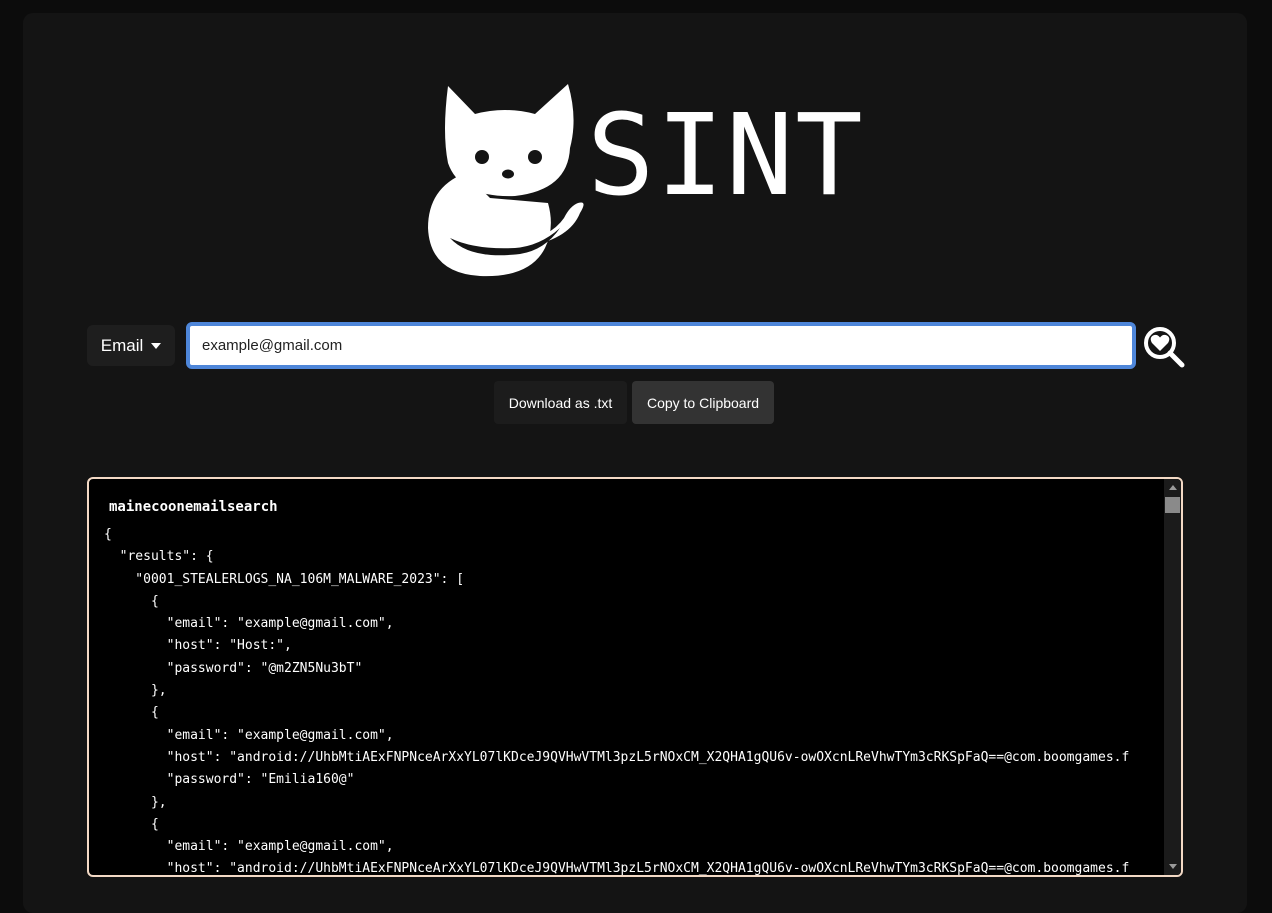 This screenshot has height=913, width=1272. What do you see at coordinates (198, 646) in the screenshot?
I see `json-line: "host": "Host:",` at bounding box center [198, 646].